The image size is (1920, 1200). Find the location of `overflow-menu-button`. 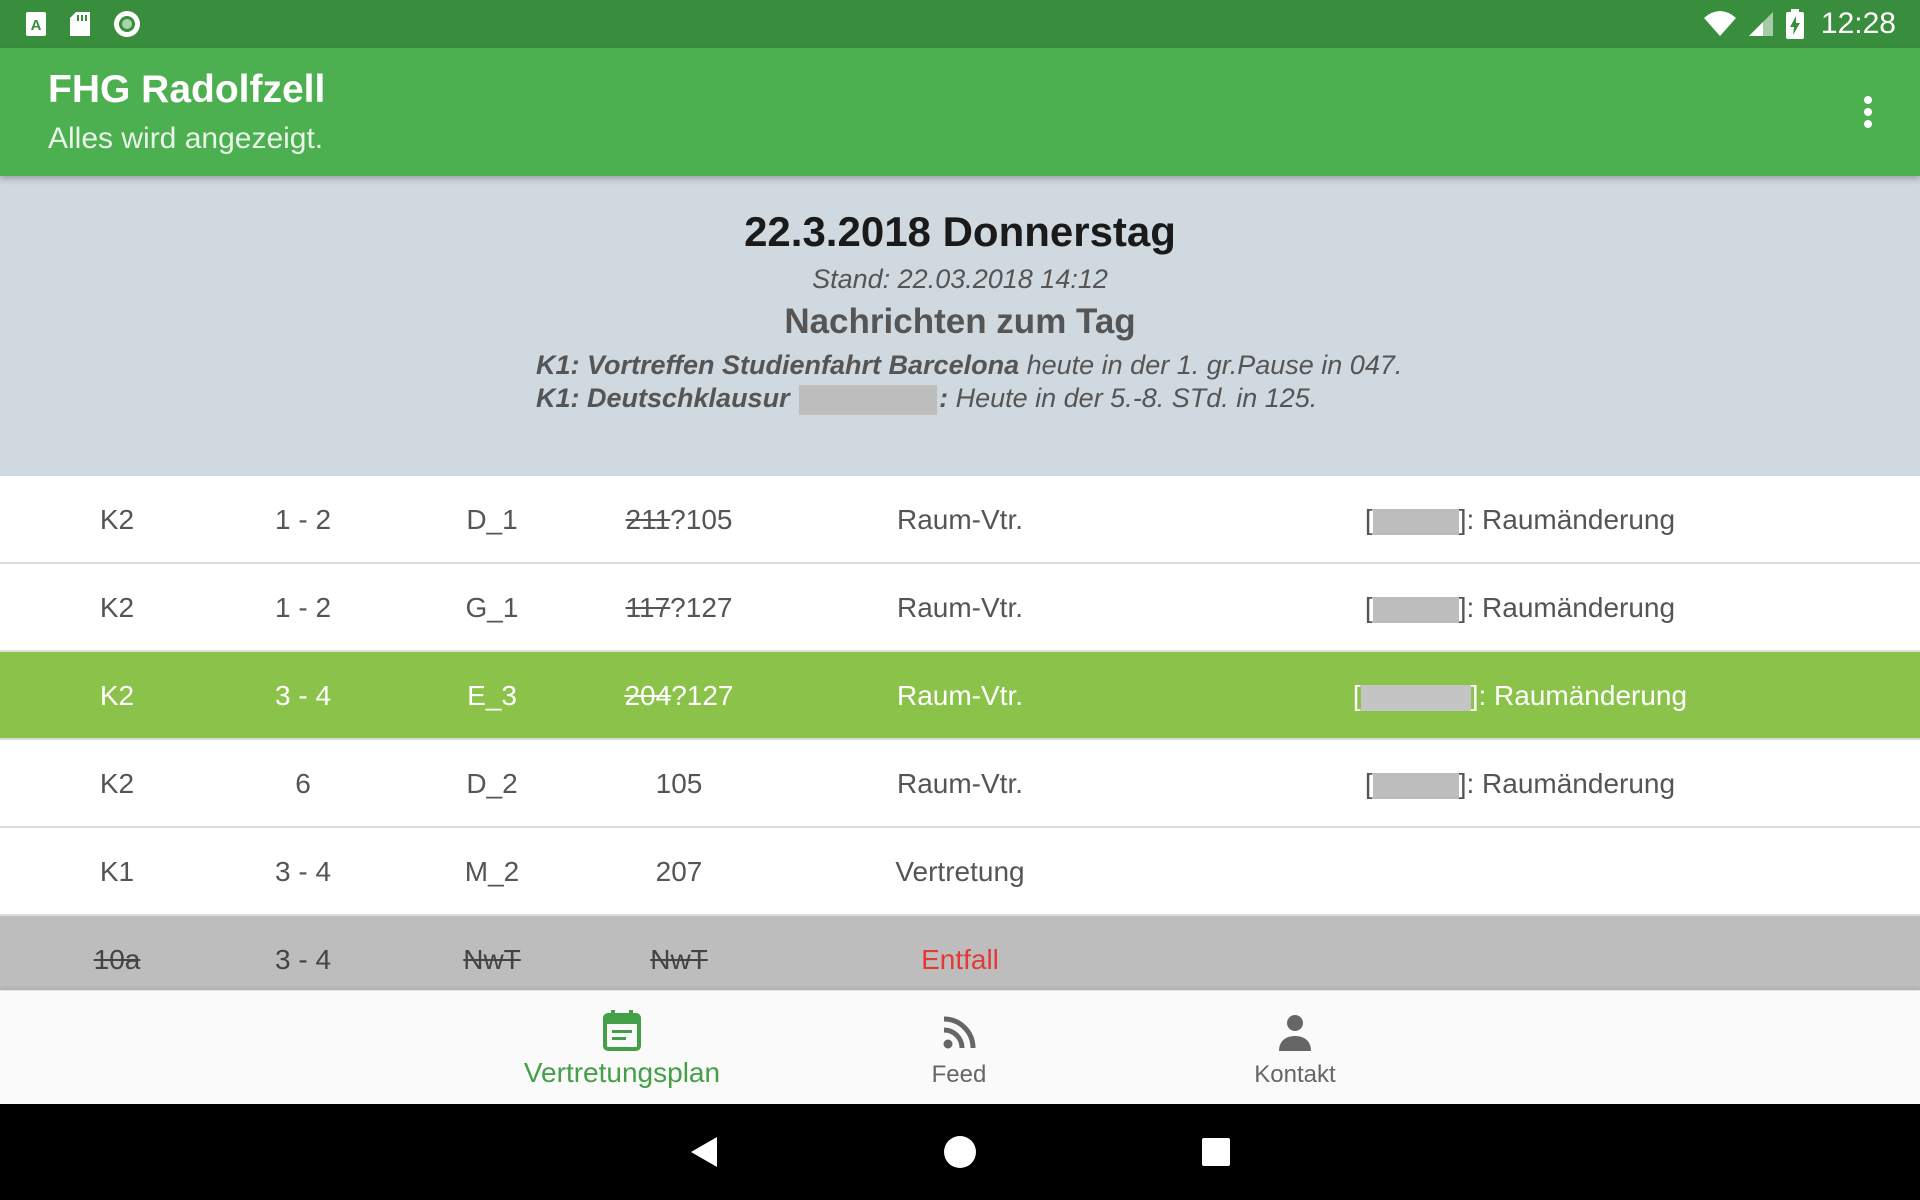

overflow-menu-button is located at coordinates (1868, 112).